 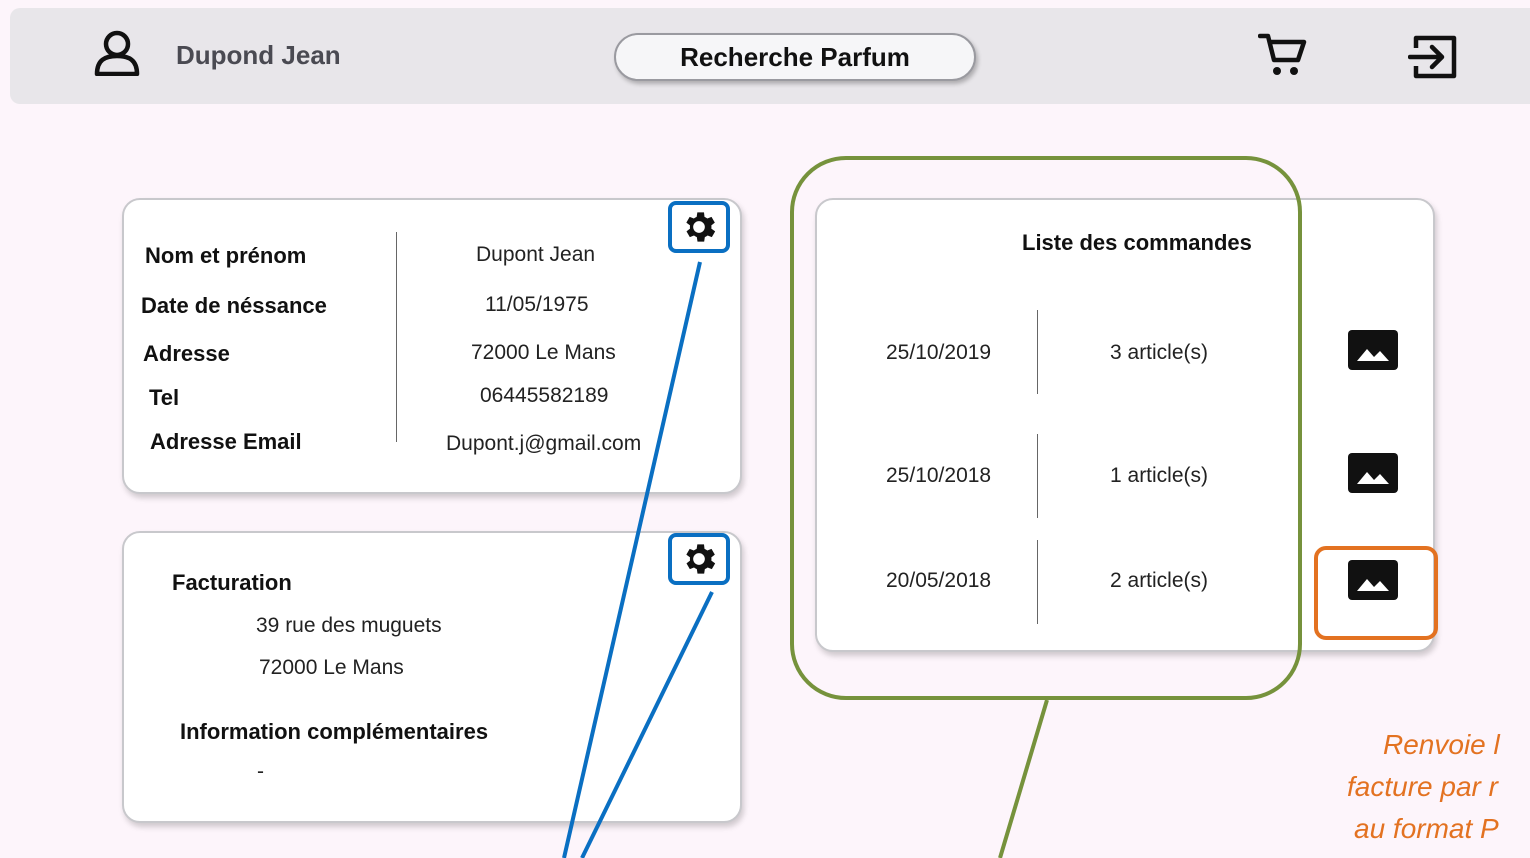 I want to click on user-icon, so click(x=117, y=53).